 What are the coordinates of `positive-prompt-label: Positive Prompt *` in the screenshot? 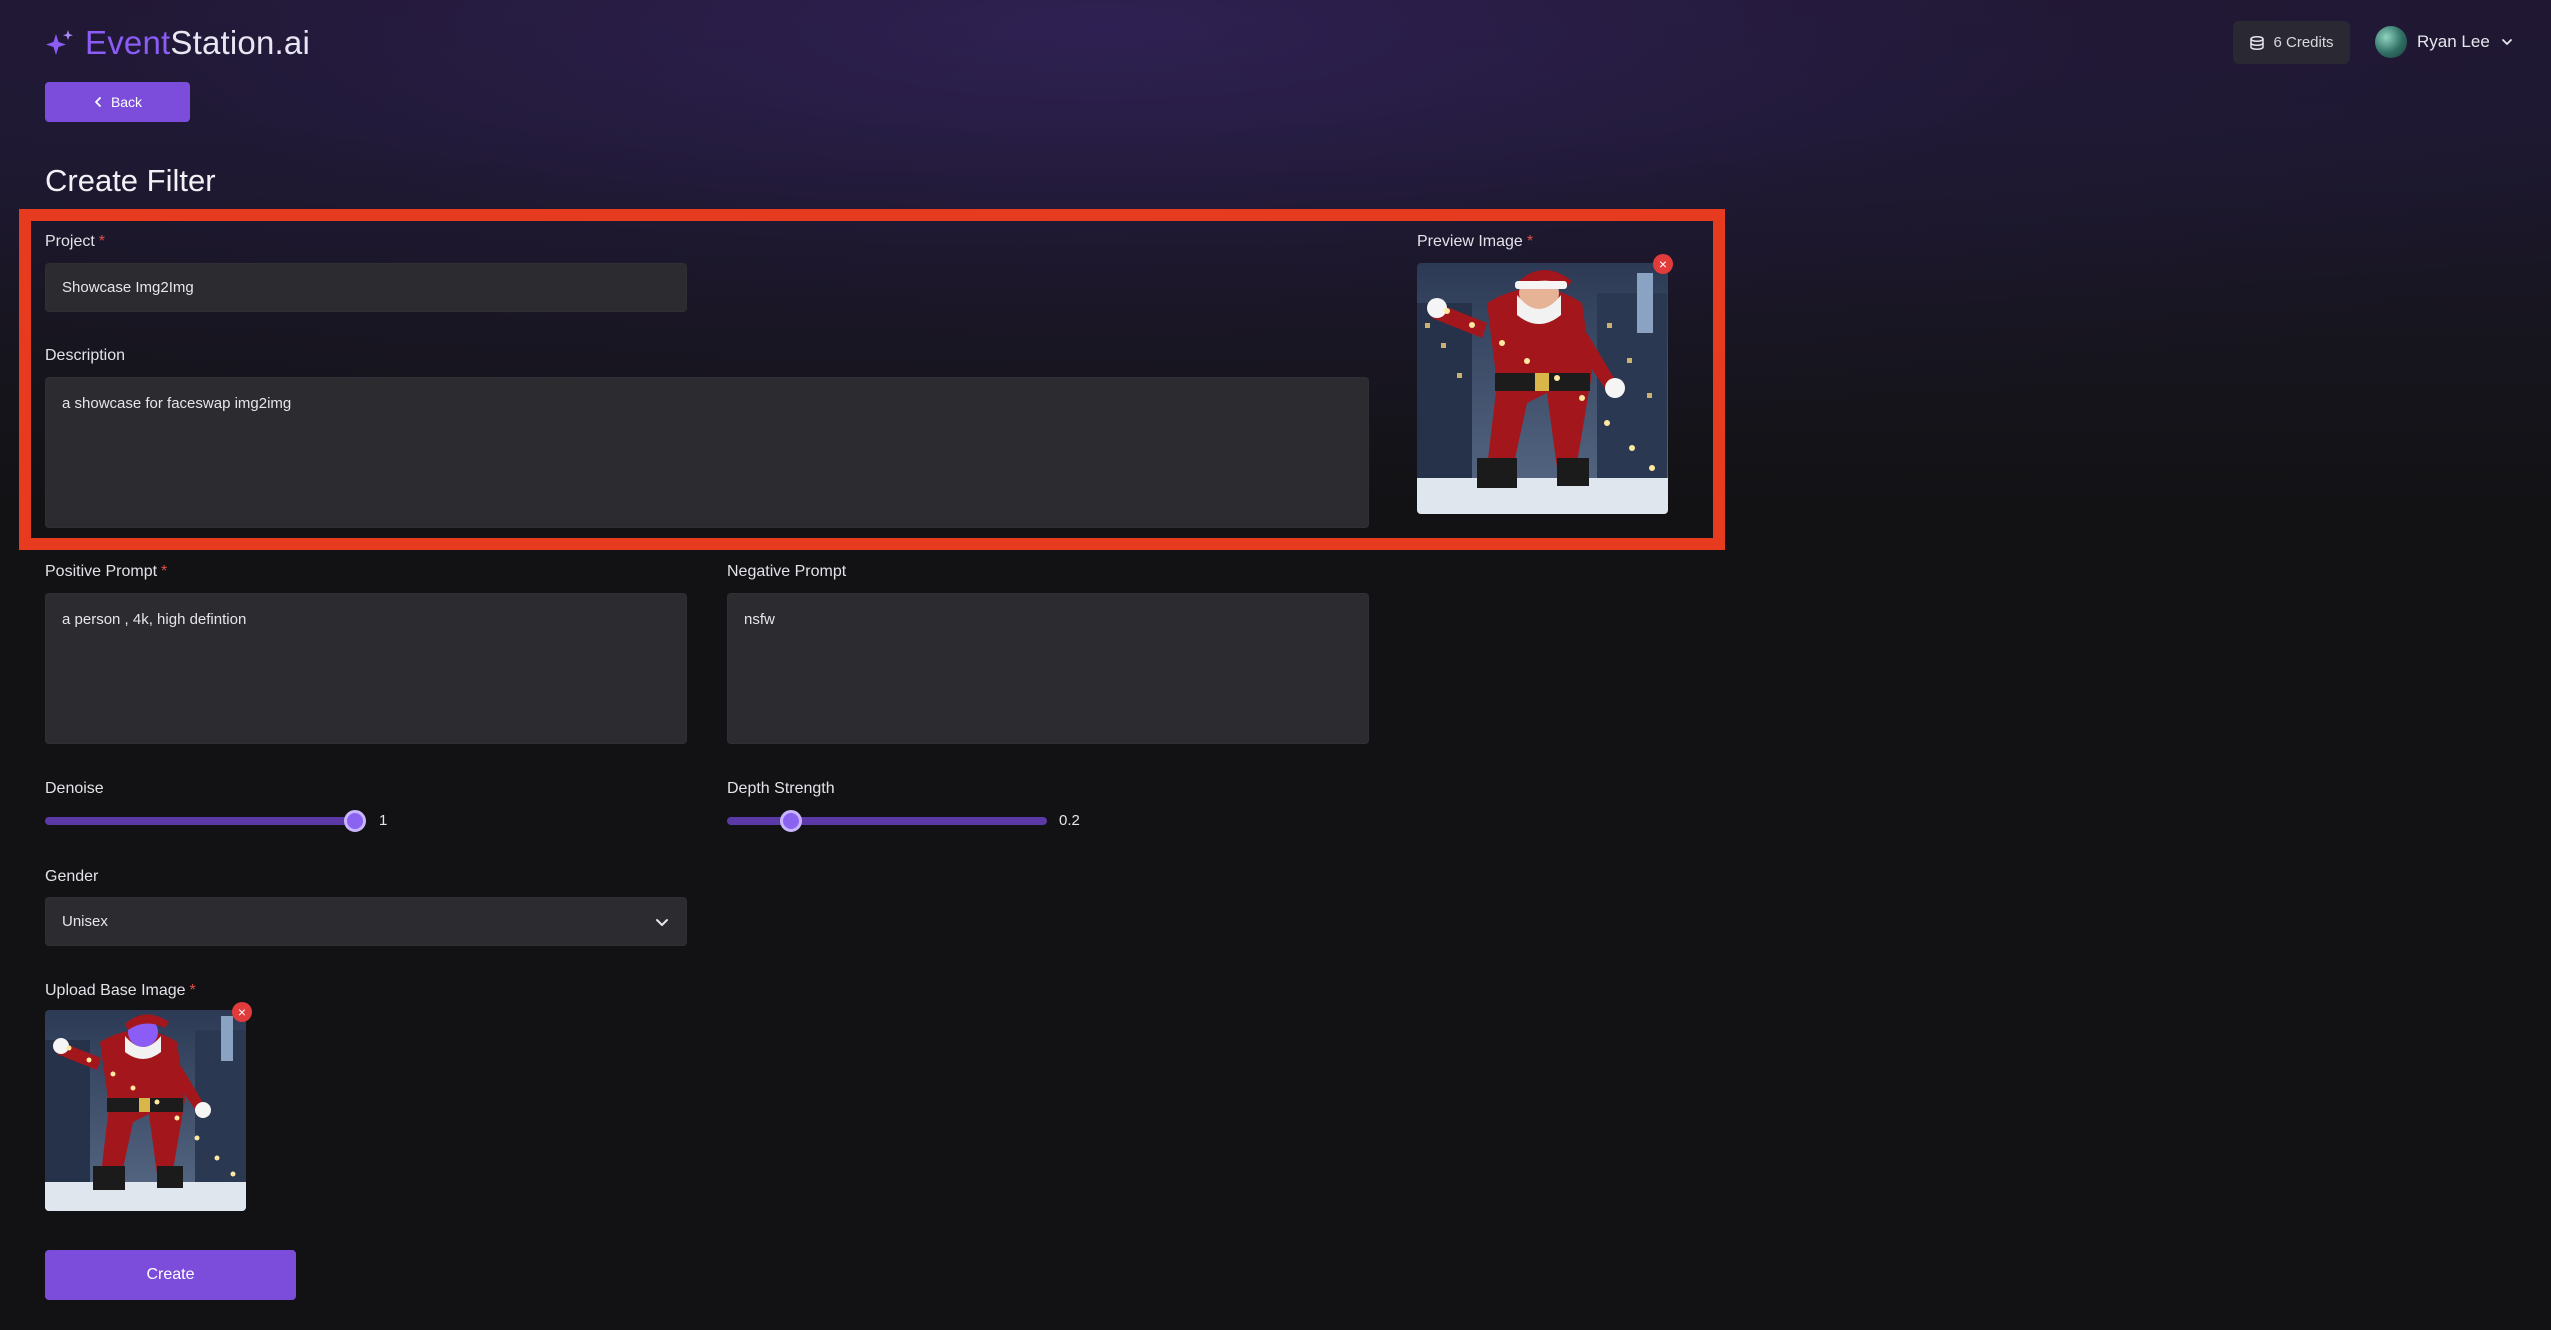 It's located at (106, 572).